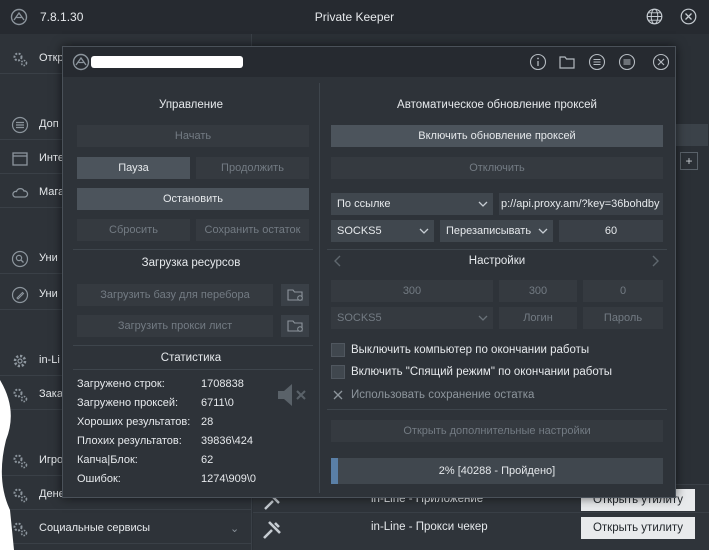  Describe the element at coordinates (128, 403) in the screenshot. I see `stat-key: Загружено проксей:` at that location.